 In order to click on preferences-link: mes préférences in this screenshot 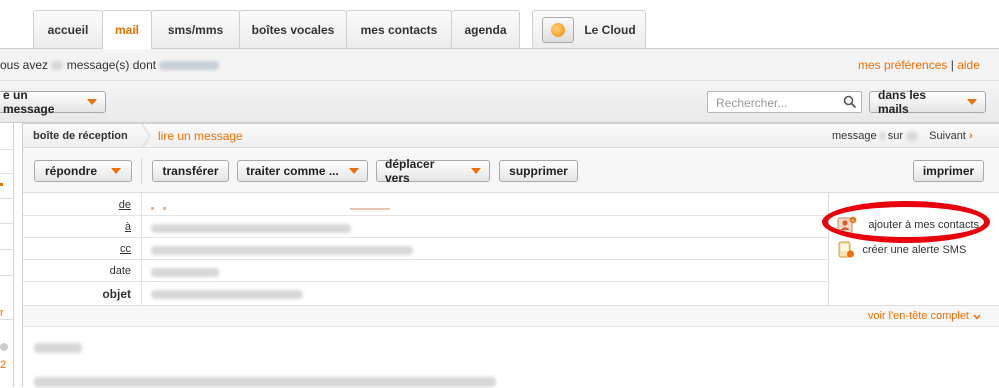, I will do `click(902, 65)`.